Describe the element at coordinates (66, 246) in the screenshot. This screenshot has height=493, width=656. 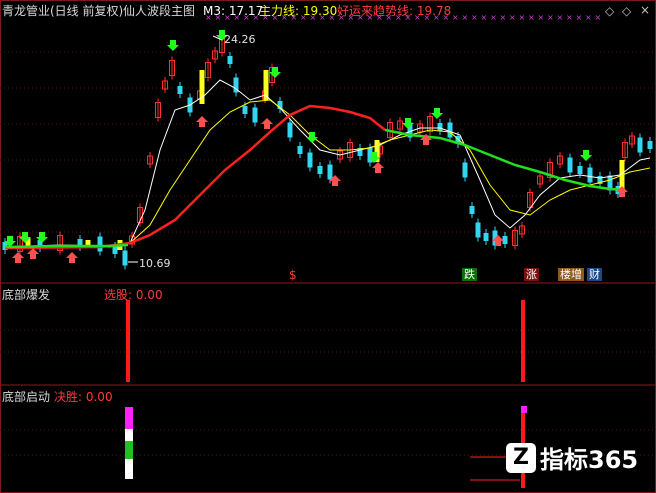
I see `trend-line-green` at that location.